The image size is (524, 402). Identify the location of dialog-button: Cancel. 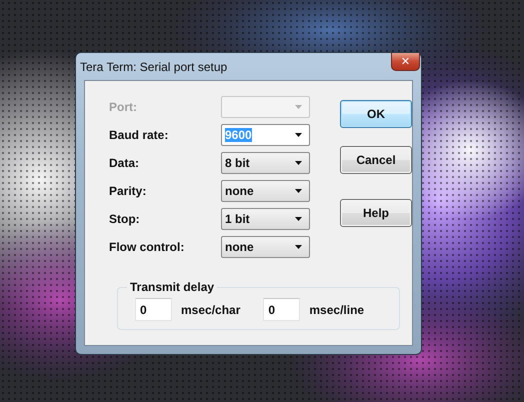
(376, 160).